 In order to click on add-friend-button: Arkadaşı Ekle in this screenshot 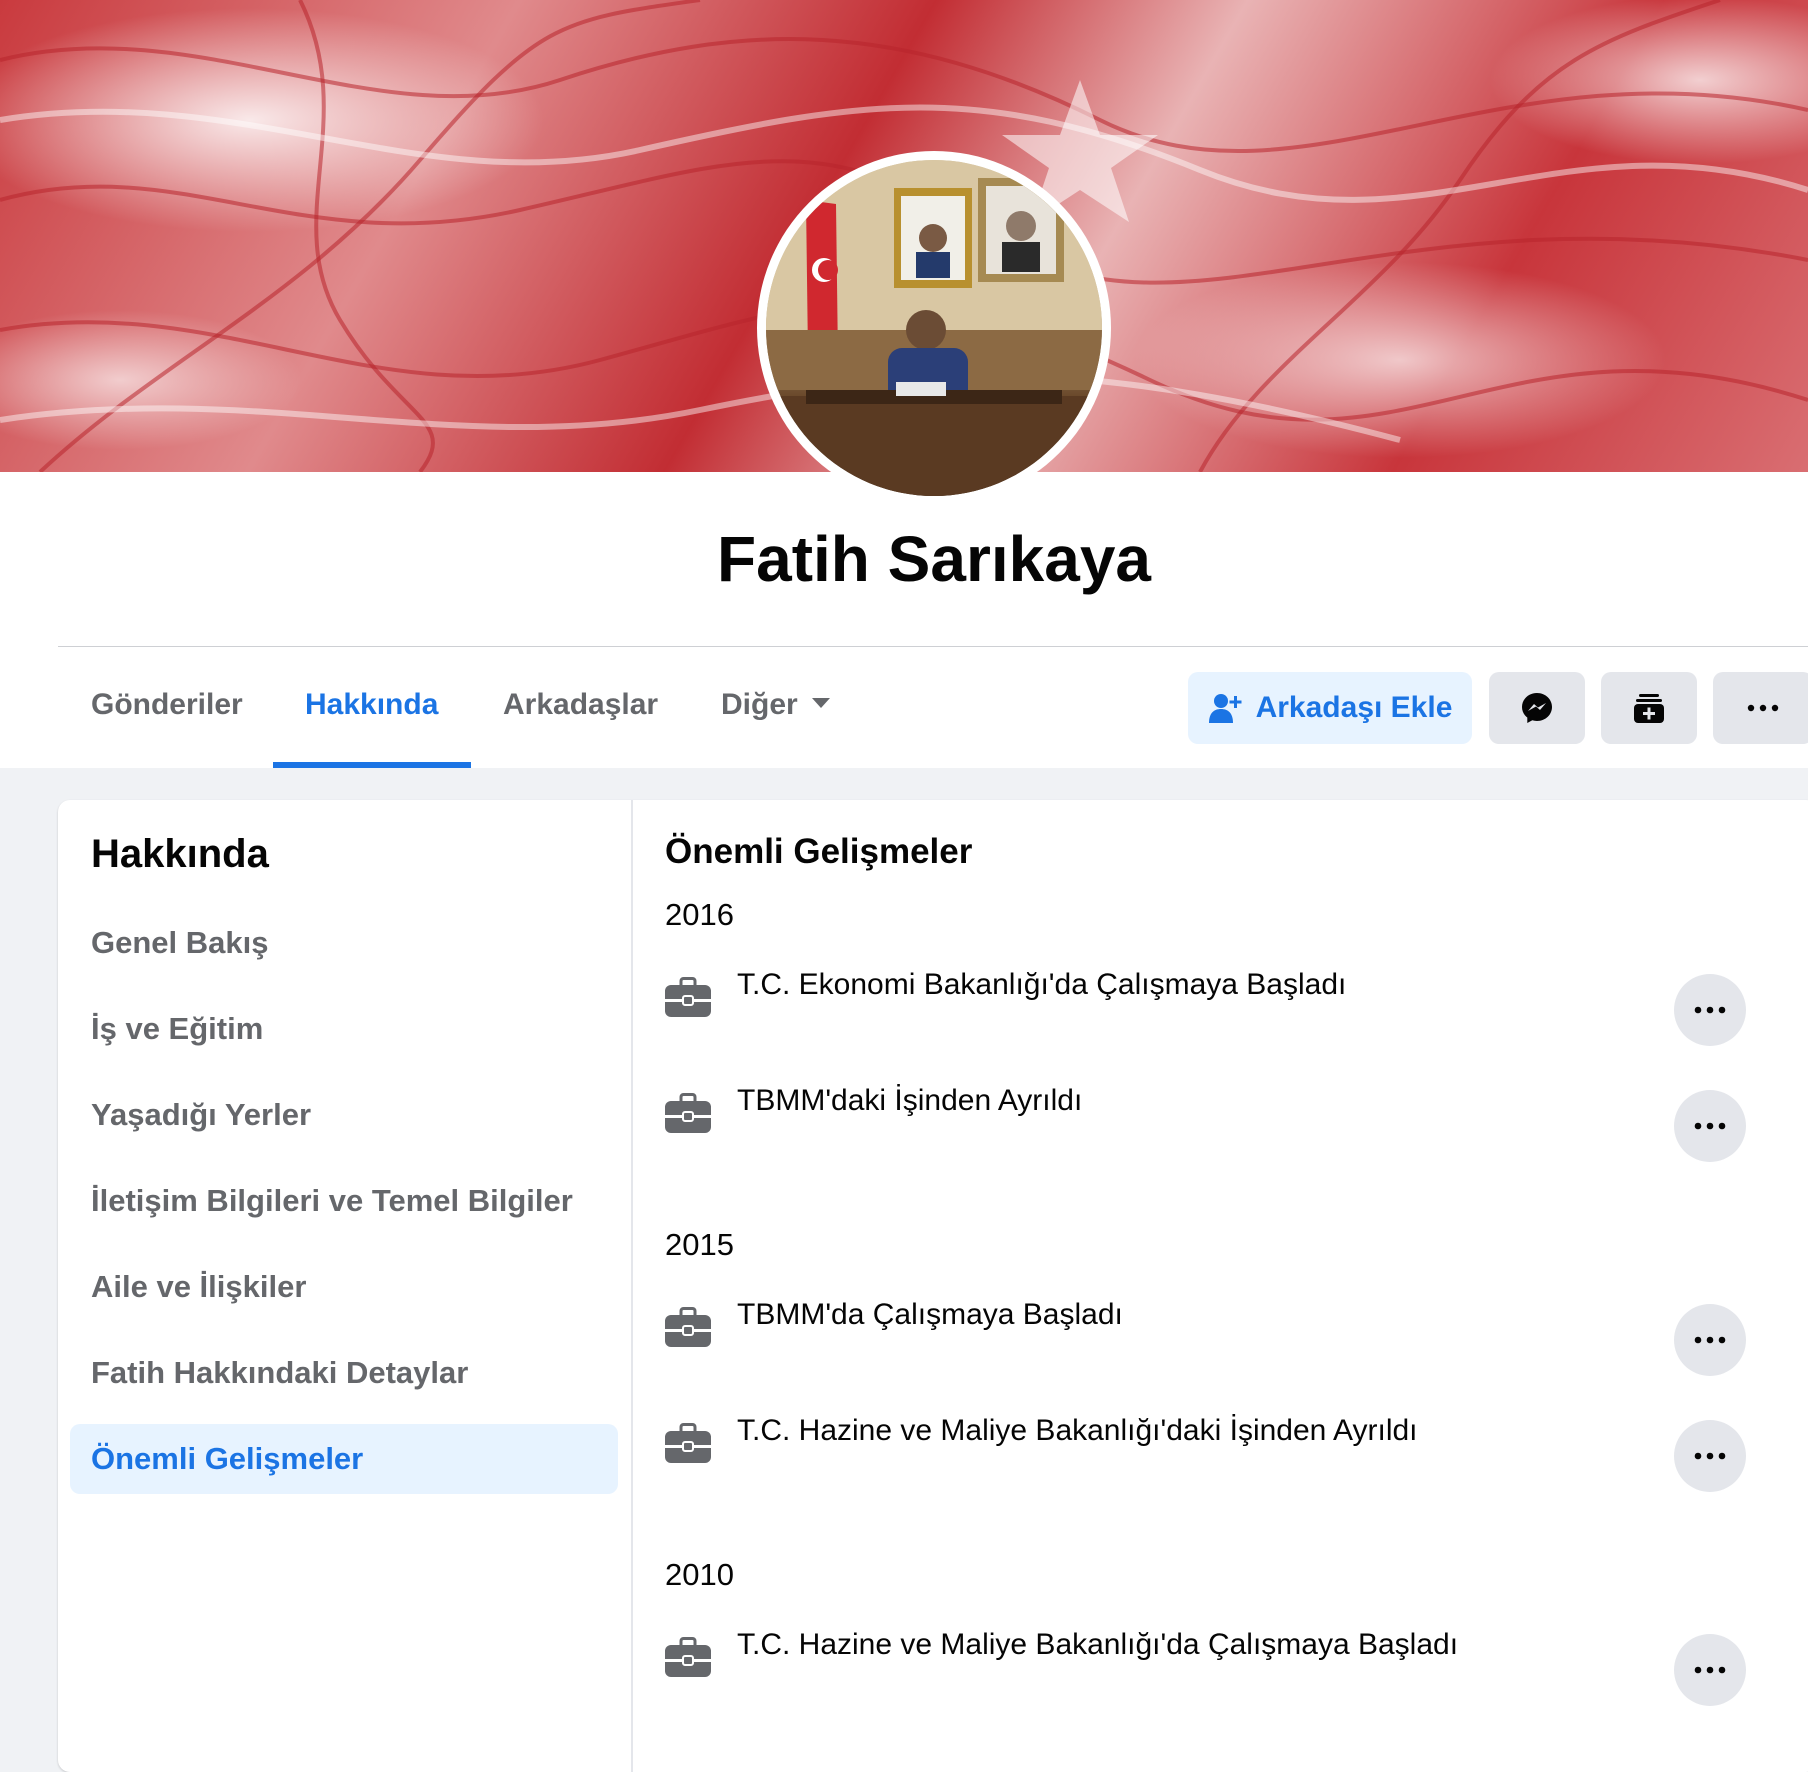, I will do `click(1330, 708)`.